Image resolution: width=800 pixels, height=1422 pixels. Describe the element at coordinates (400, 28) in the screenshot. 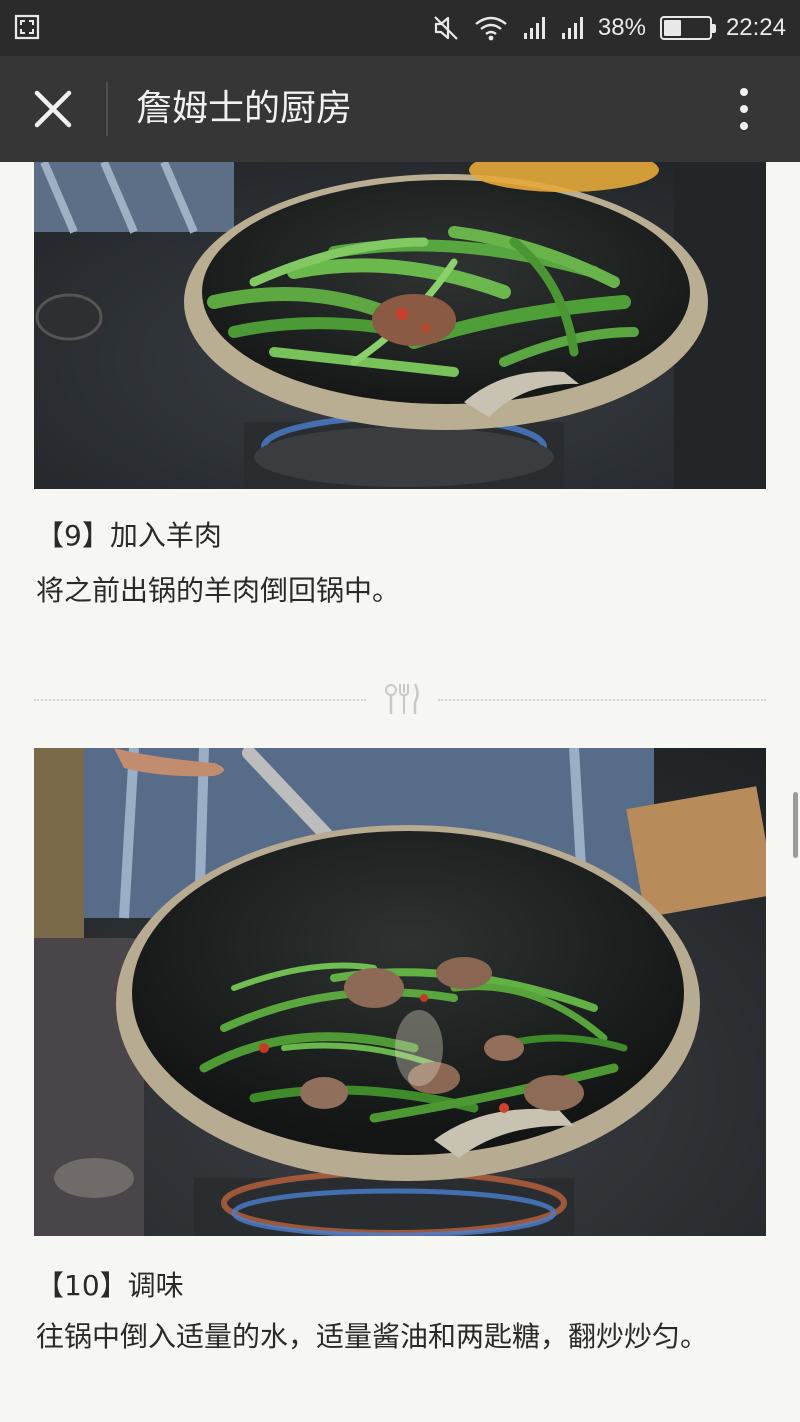

I see `status-bar: 38% 22:24` at that location.